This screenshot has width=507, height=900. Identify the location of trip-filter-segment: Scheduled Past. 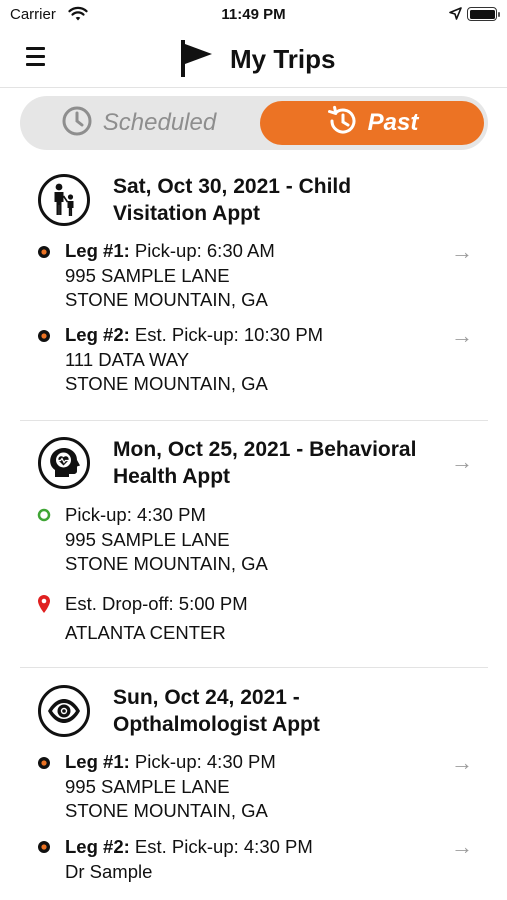
(254, 123).